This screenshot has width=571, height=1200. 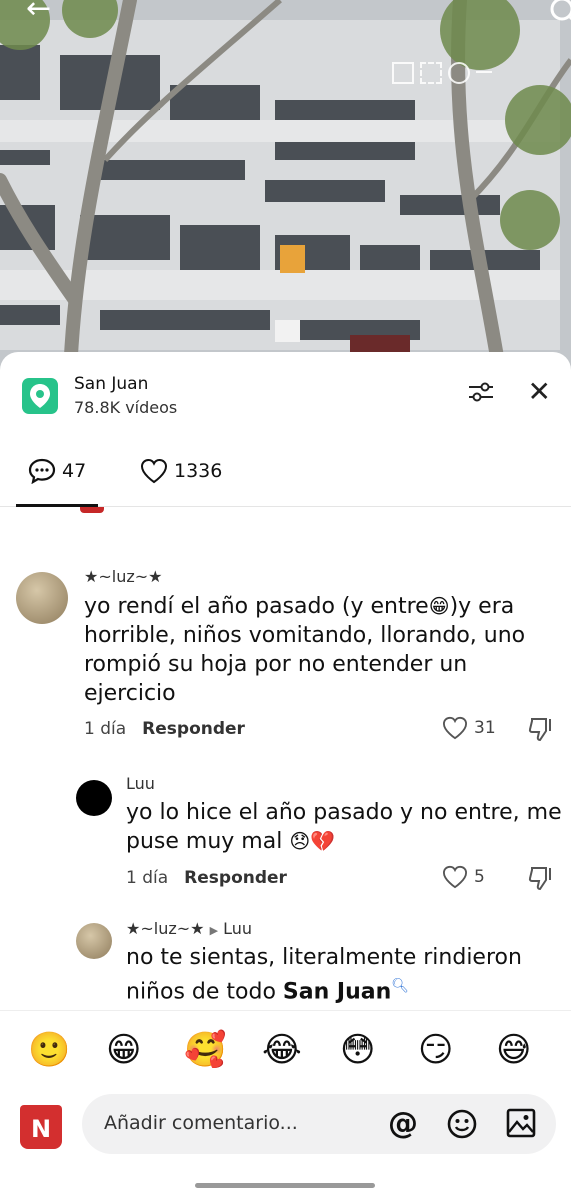 What do you see at coordinates (111, 384) in the screenshot?
I see `location-name: San Juan` at bounding box center [111, 384].